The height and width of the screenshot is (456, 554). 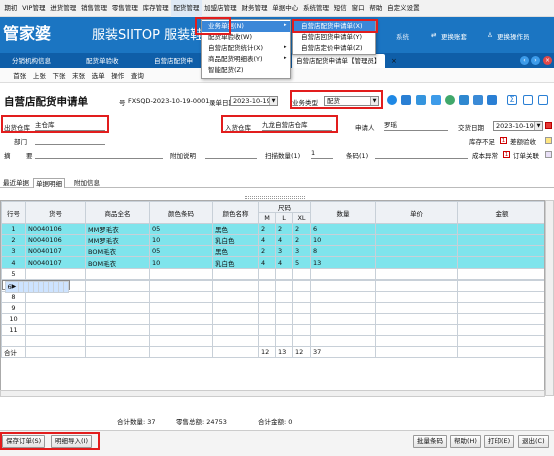 What do you see at coordinates (416, 213) in the screenshot?
I see `col-header-price: 单价` at bounding box center [416, 213].